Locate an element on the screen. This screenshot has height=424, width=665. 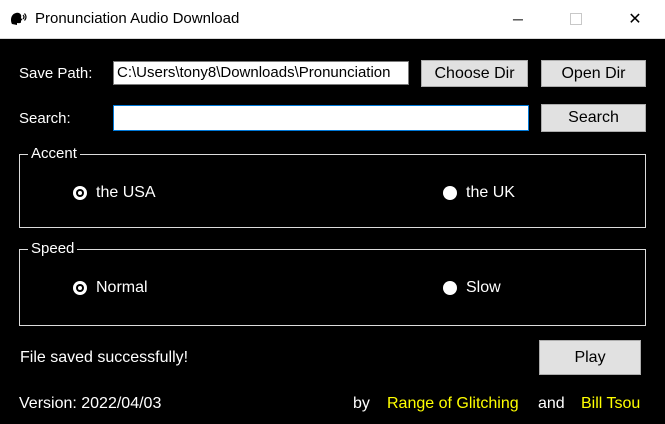
accent-option-uk-label: the UK is located at coordinates (490, 192).